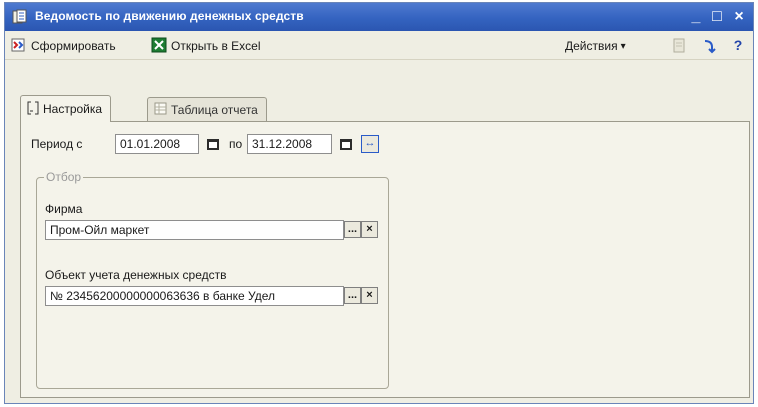 The width and height of the screenshot is (758, 407). I want to click on account-clear-button: ×, so click(369, 295).